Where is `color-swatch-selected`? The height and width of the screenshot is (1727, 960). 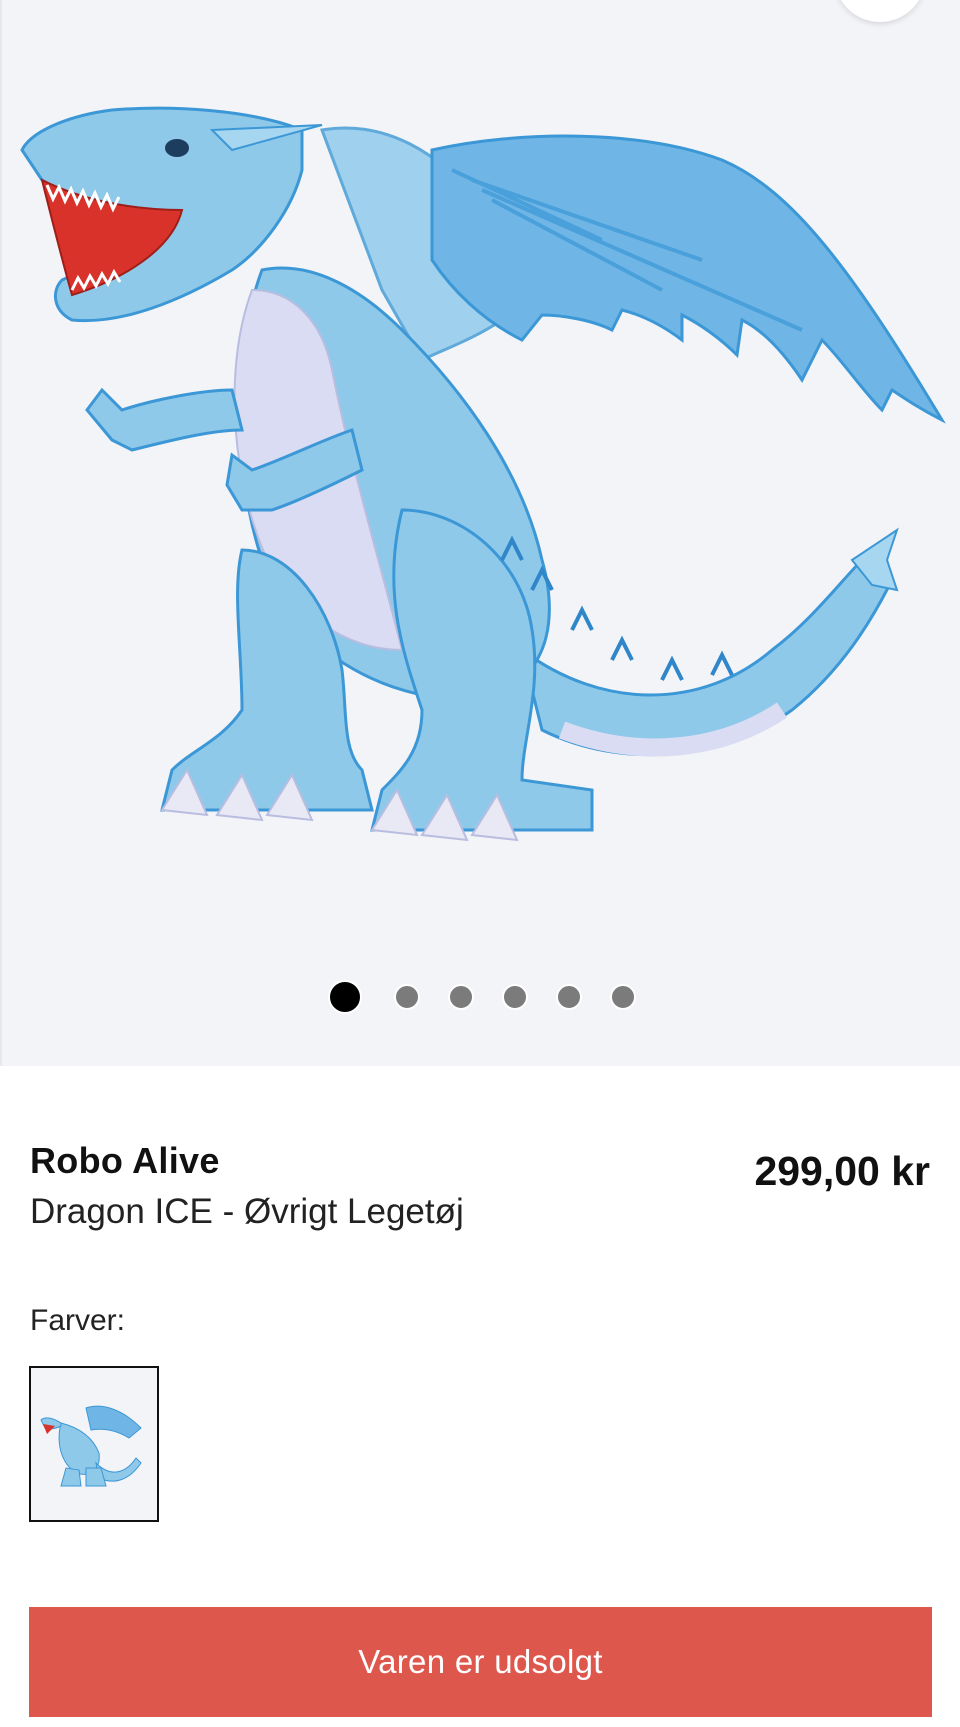
color-swatch-selected is located at coordinates (94, 1444).